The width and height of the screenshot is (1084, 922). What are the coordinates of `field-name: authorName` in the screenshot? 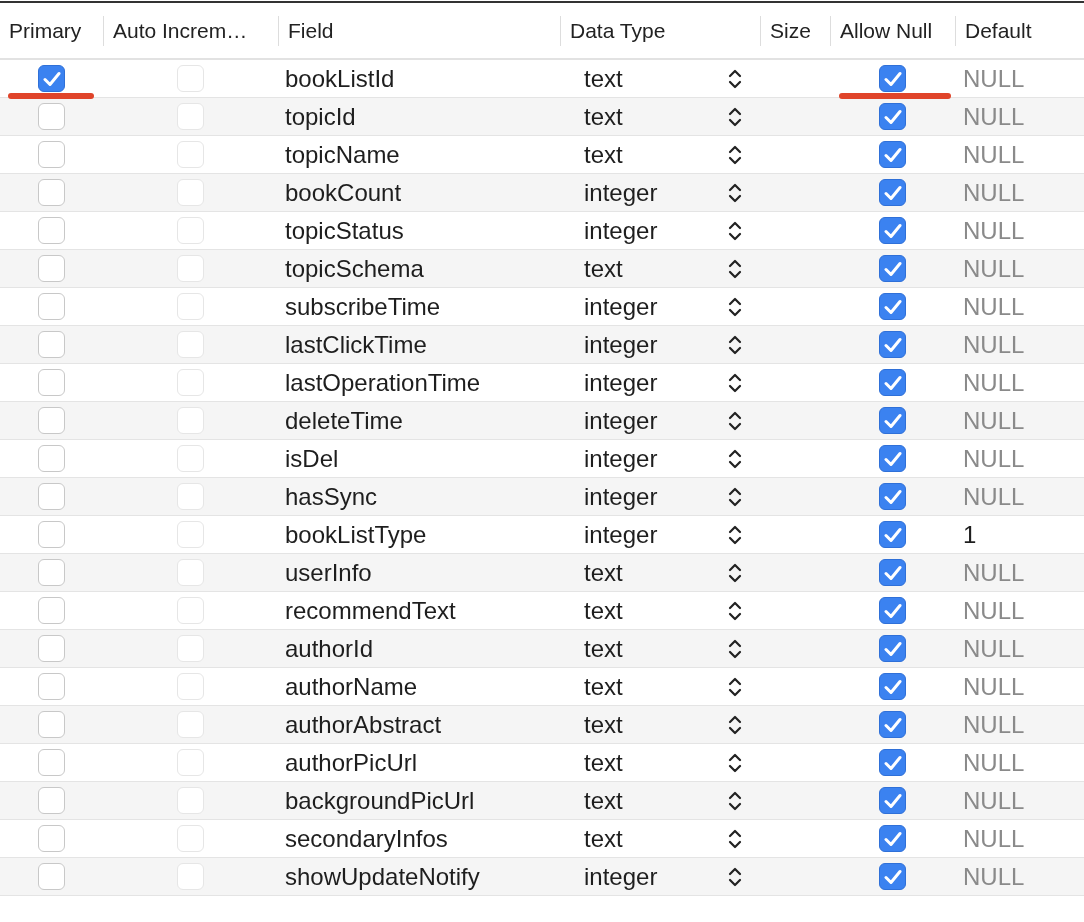 It's located at (351, 686).